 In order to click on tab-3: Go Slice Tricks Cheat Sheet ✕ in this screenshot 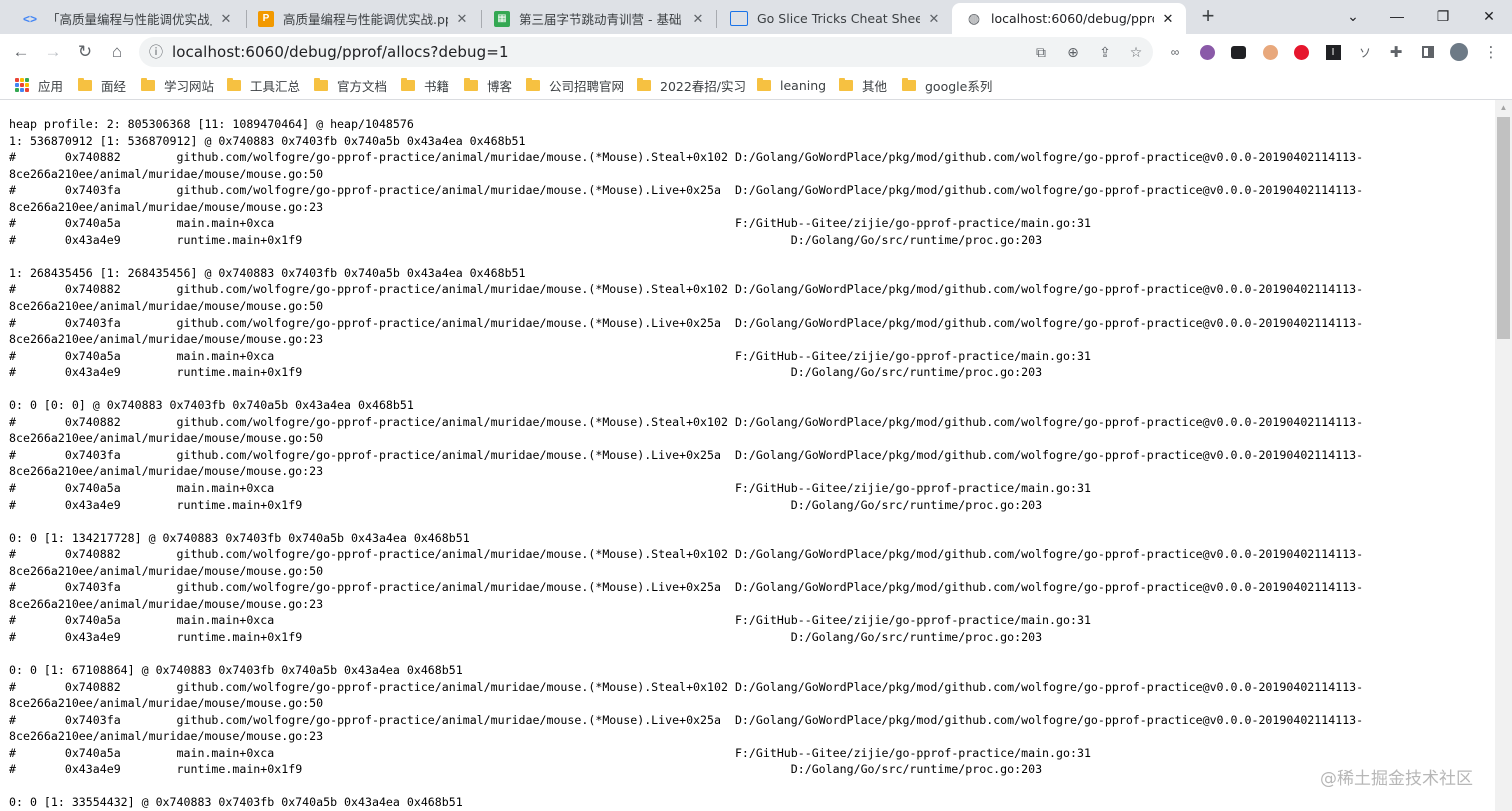, I will do `click(834, 18)`.